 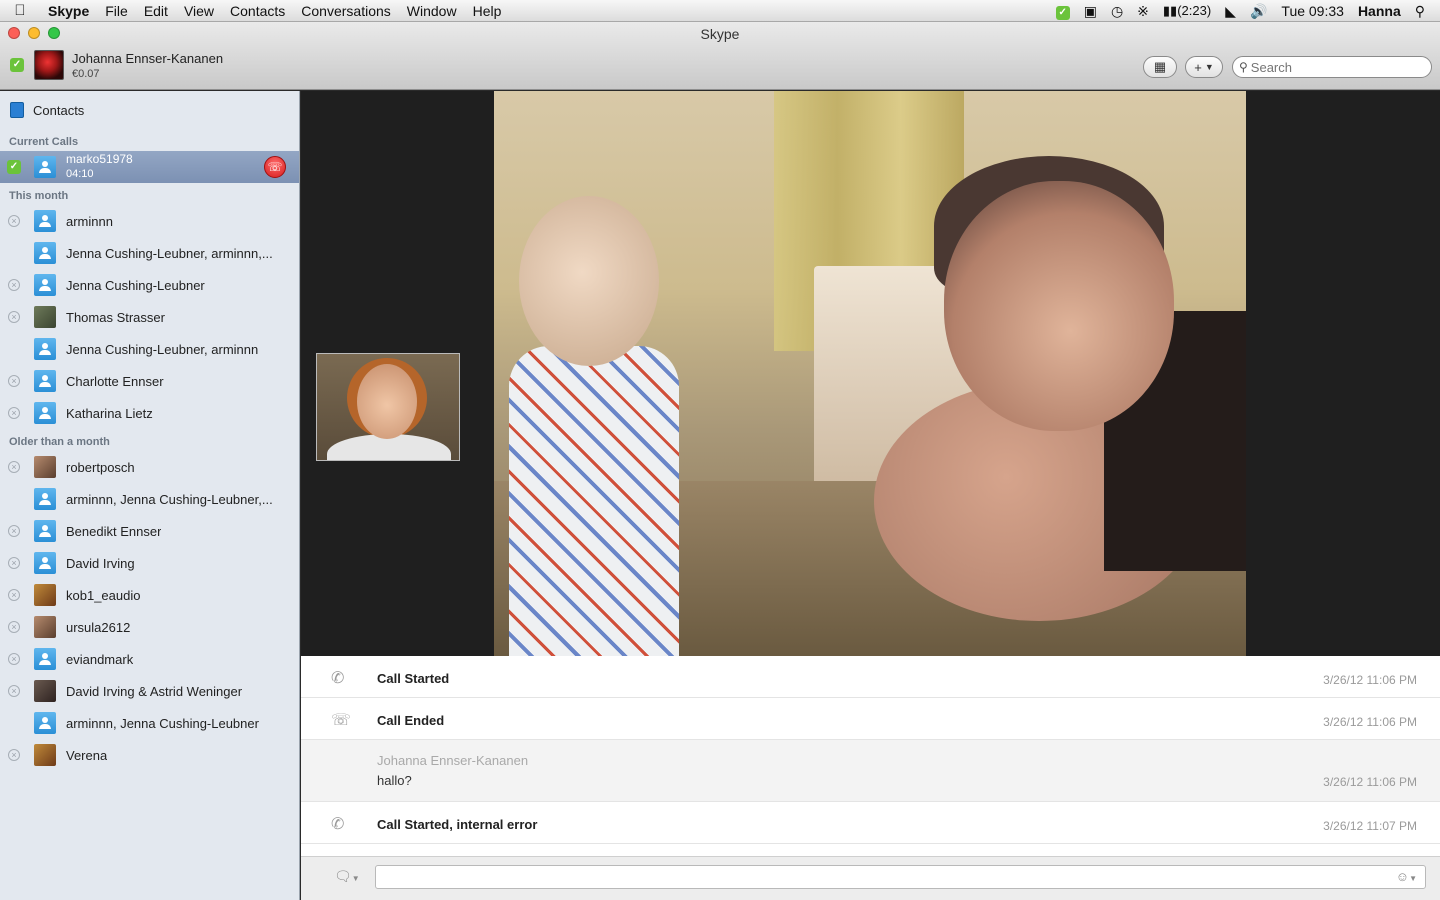 What do you see at coordinates (149, 531) in the screenshot?
I see `contact-row: × Benedikt Ennser` at bounding box center [149, 531].